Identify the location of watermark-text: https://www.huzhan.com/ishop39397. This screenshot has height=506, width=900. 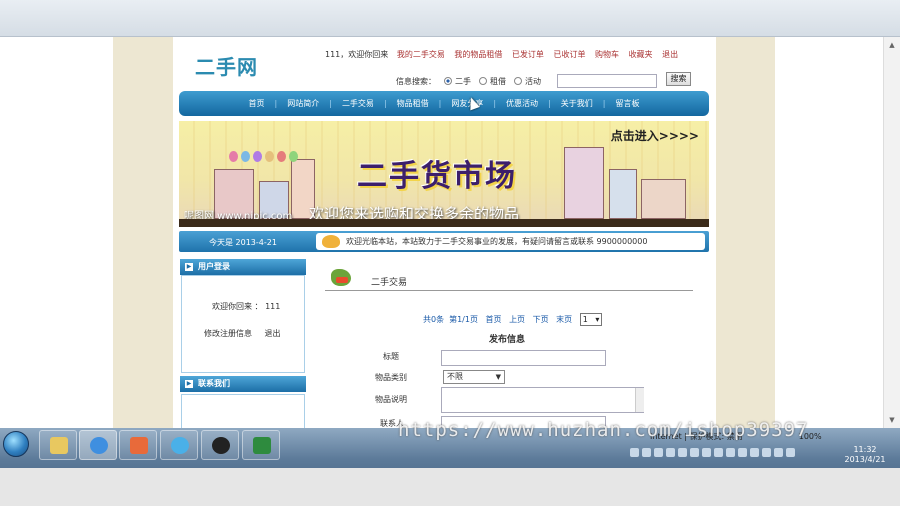
(603, 430).